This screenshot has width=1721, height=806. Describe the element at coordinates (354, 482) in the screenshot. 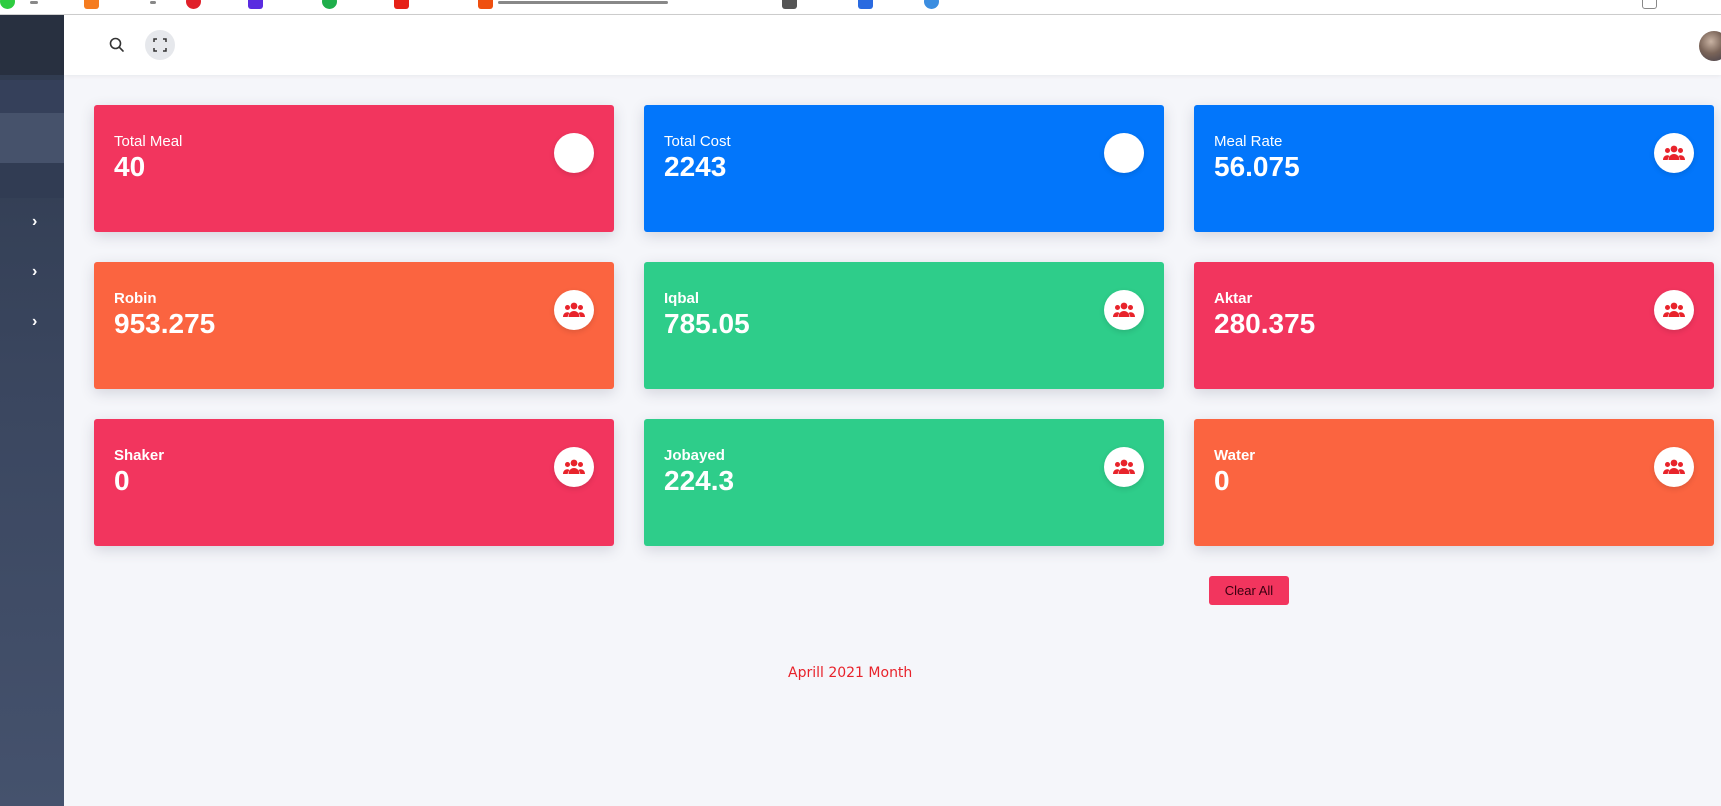

I see `stat-card-shaker: Shaker 0` at that location.